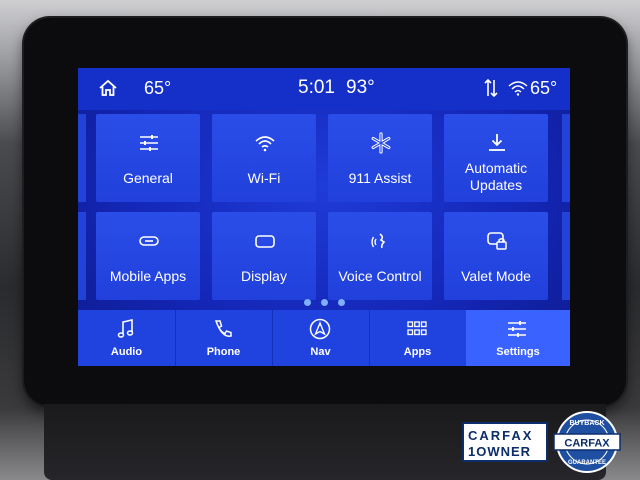 The image size is (640, 480). Describe the element at coordinates (158, 88) in the screenshot. I see `cabin-temp: 65°` at that location.